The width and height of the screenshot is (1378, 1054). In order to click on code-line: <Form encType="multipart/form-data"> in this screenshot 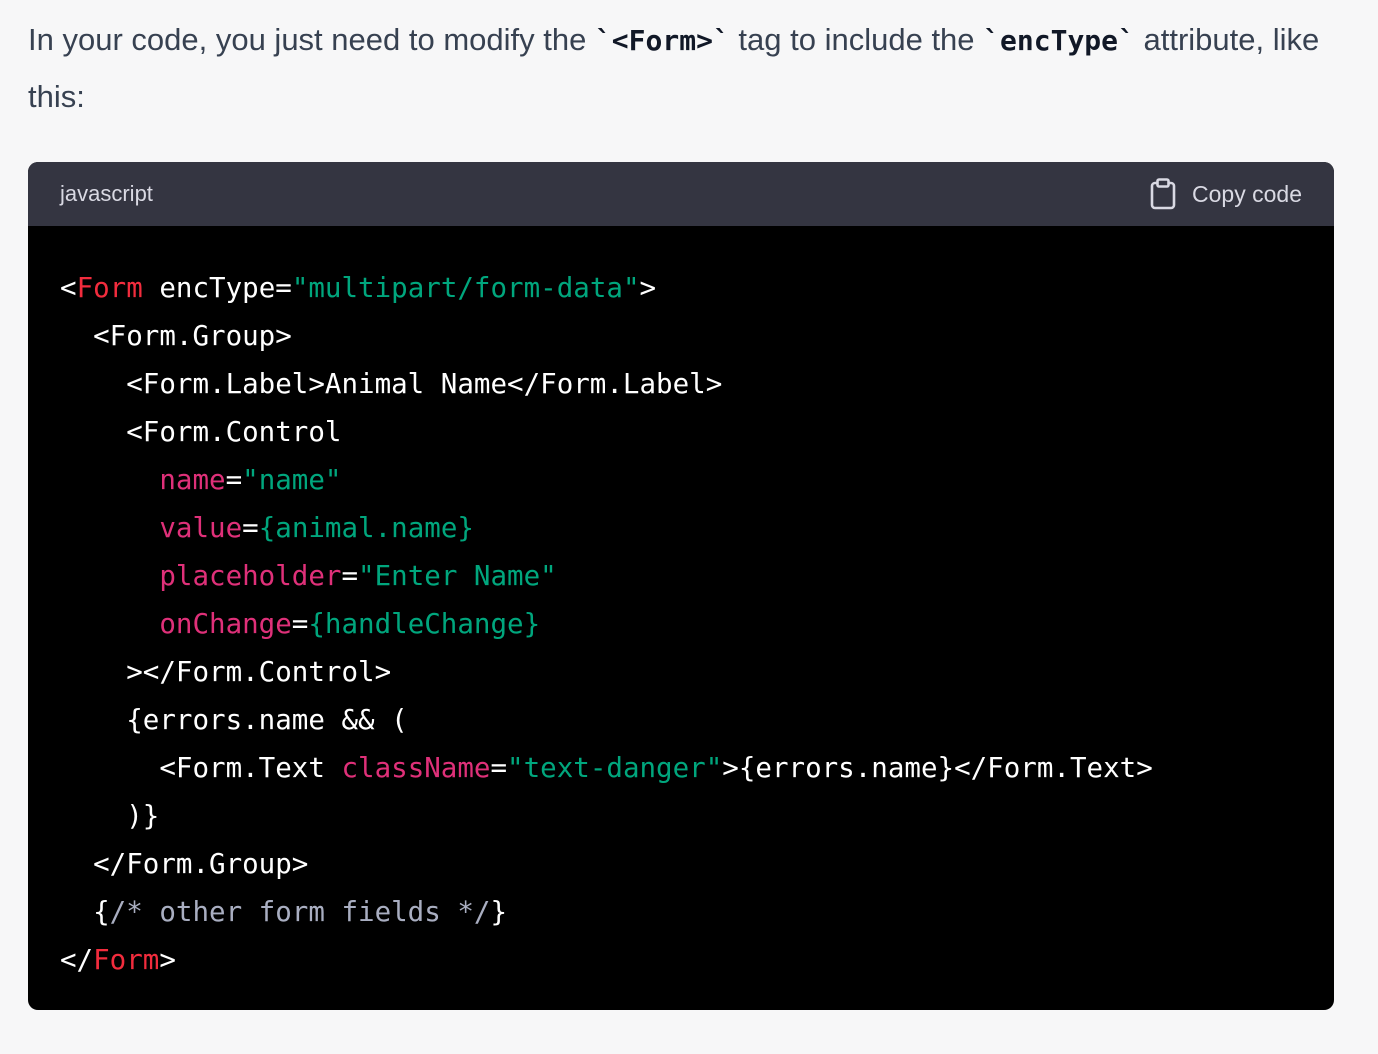, I will do `click(697, 288)`.